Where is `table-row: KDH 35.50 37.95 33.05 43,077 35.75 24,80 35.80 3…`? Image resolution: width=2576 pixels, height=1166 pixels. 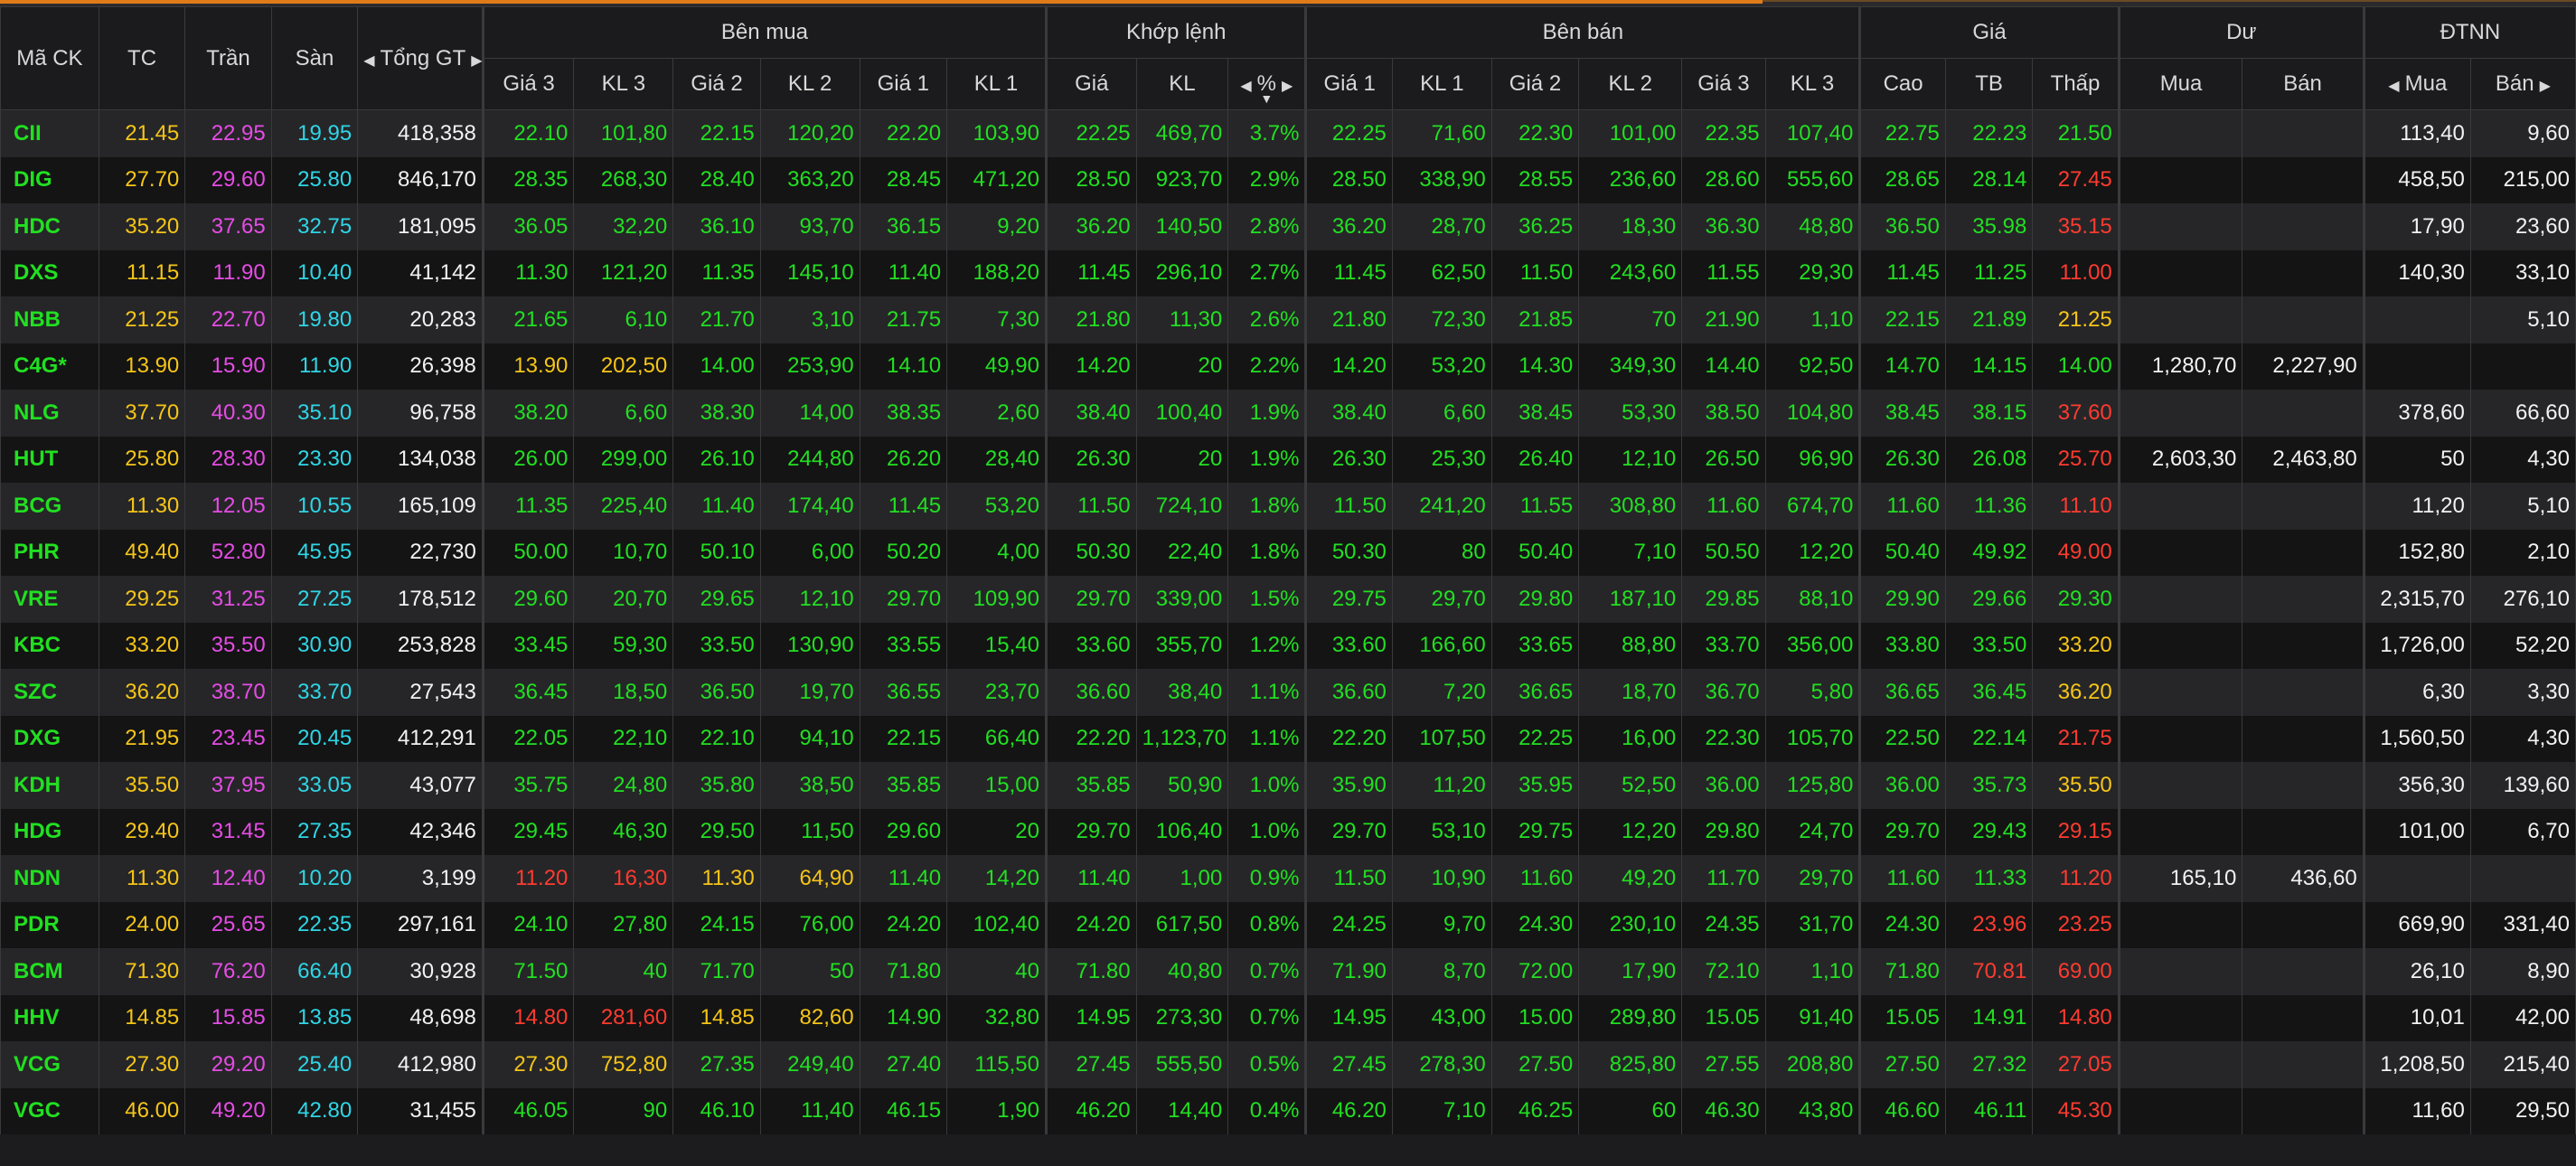
table-row: KDH 35.50 37.95 33.05 43,077 35.75 24,80 35.80 3… is located at coordinates (1288, 786).